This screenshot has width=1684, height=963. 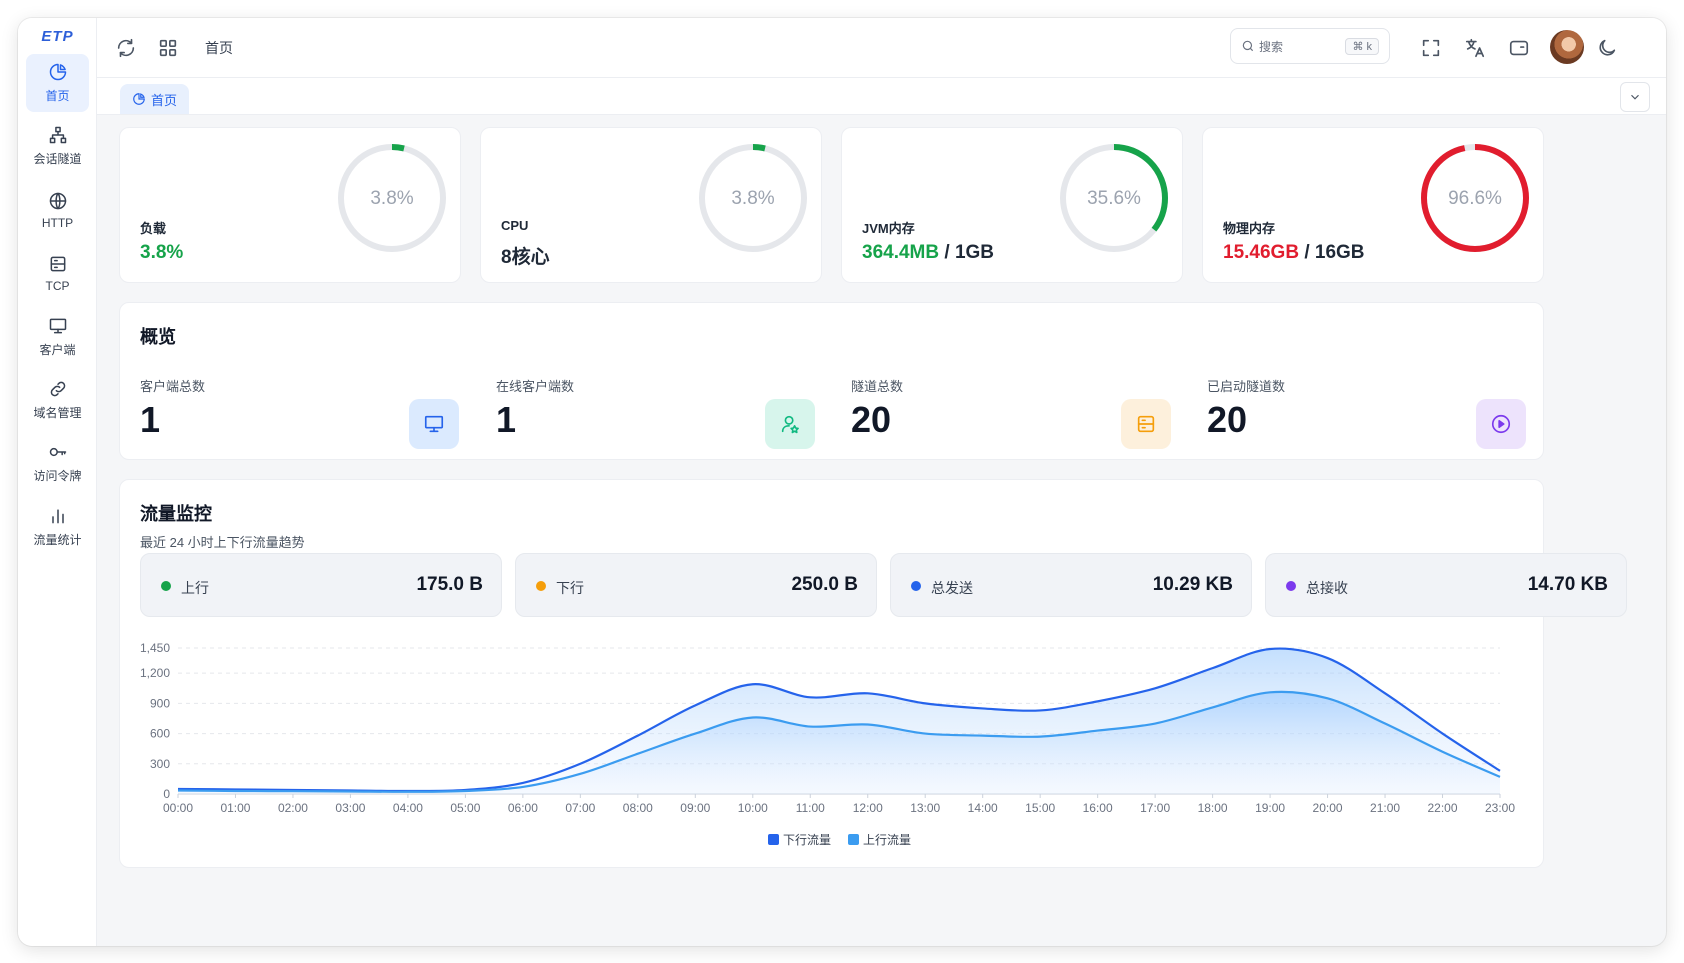 What do you see at coordinates (1114, 198) in the screenshot?
I see `ring-percent: 35.6%` at bounding box center [1114, 198].